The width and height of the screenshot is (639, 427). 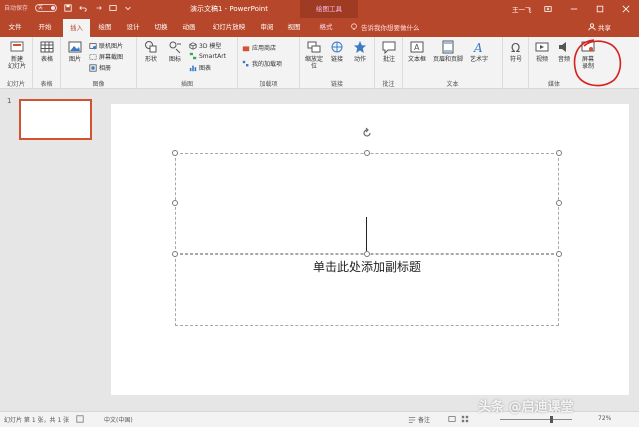 What do you see at coordinates (75, 51) in the screenshot?
I see `pictures-button: 图片` at bounding box center [75, 51].